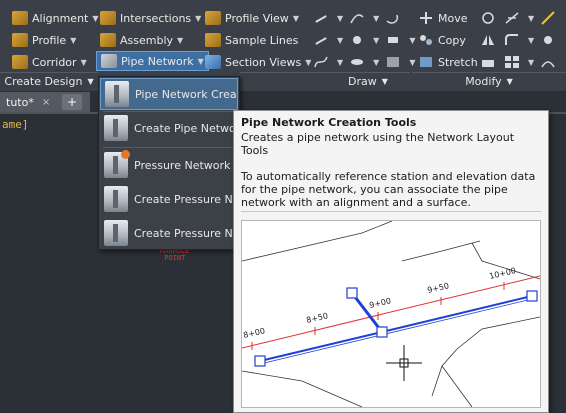 This screenshot has height=413, width=566. Describe the element at coordinates (186, 128) in the screenshot. I see `menu-item-label: Create Pipe Network fr` at that location.